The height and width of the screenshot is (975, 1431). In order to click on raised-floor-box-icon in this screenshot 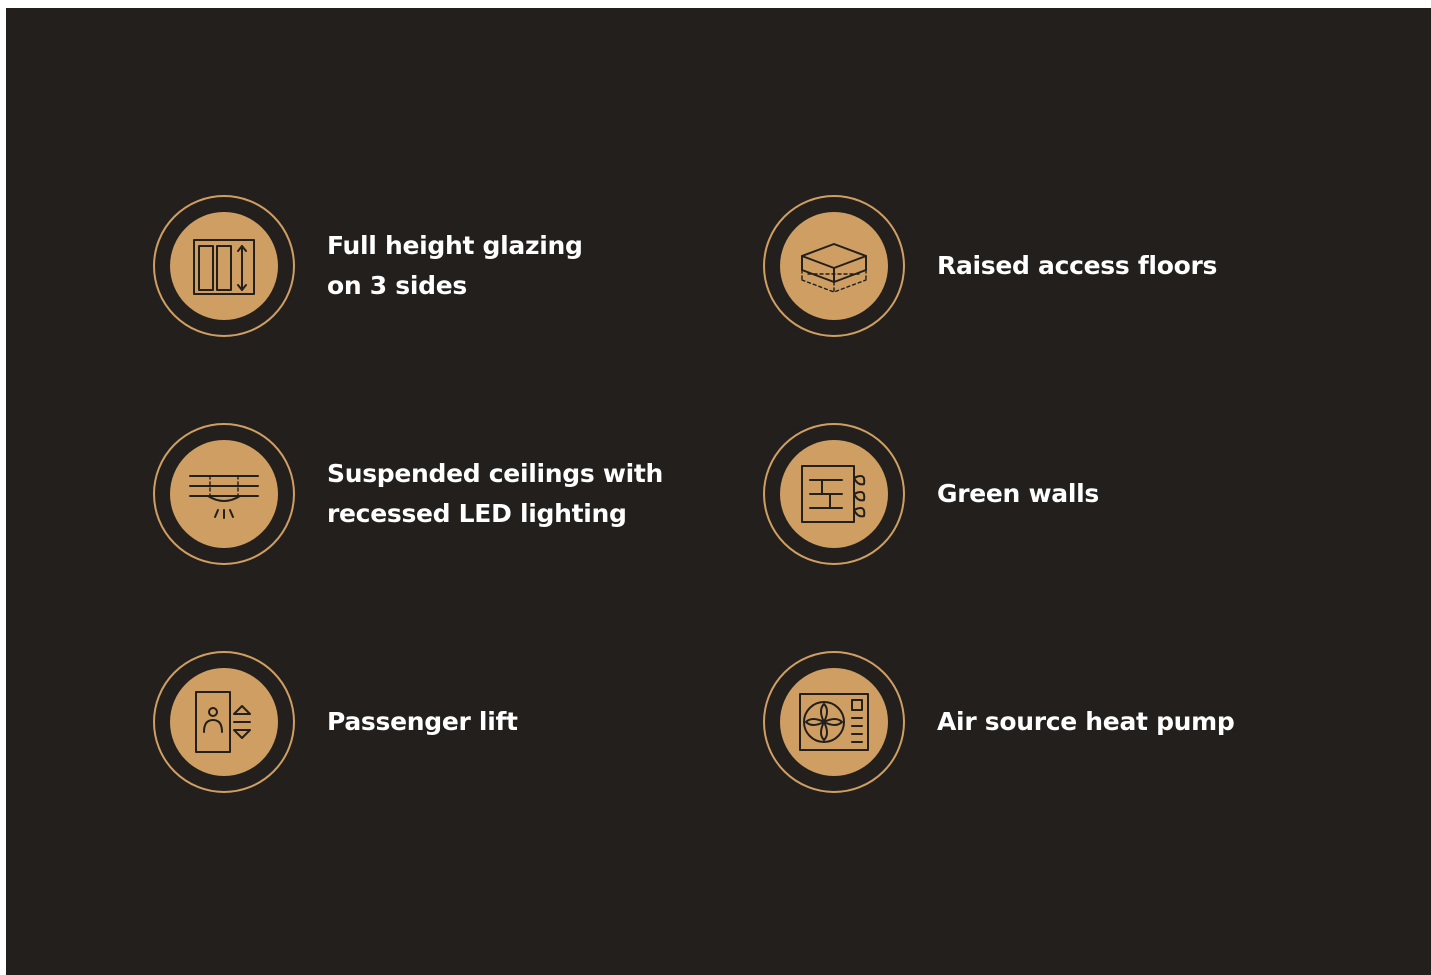, I will do `click(834, 268)`.